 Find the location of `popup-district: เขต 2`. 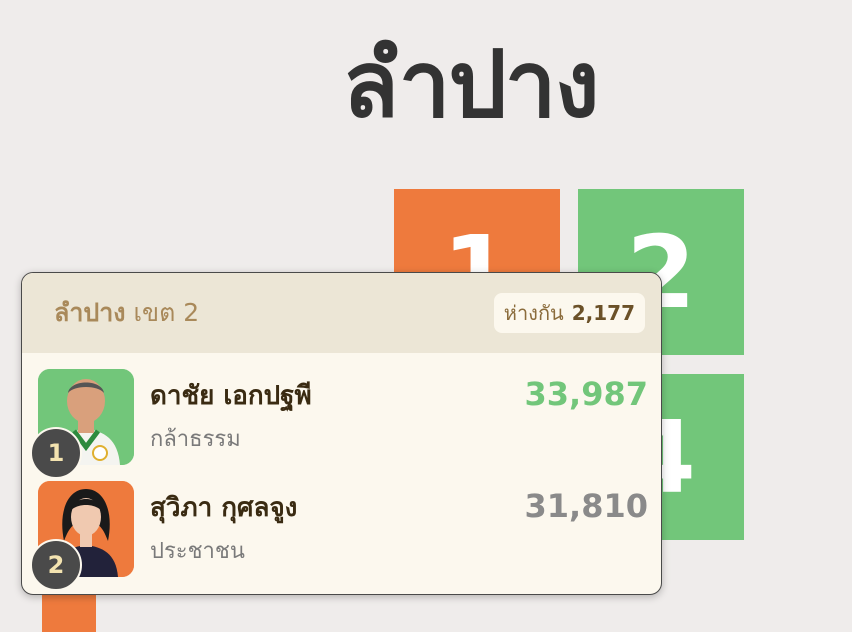

popup-district: เขต 2 is located at coordinates (166, 312).